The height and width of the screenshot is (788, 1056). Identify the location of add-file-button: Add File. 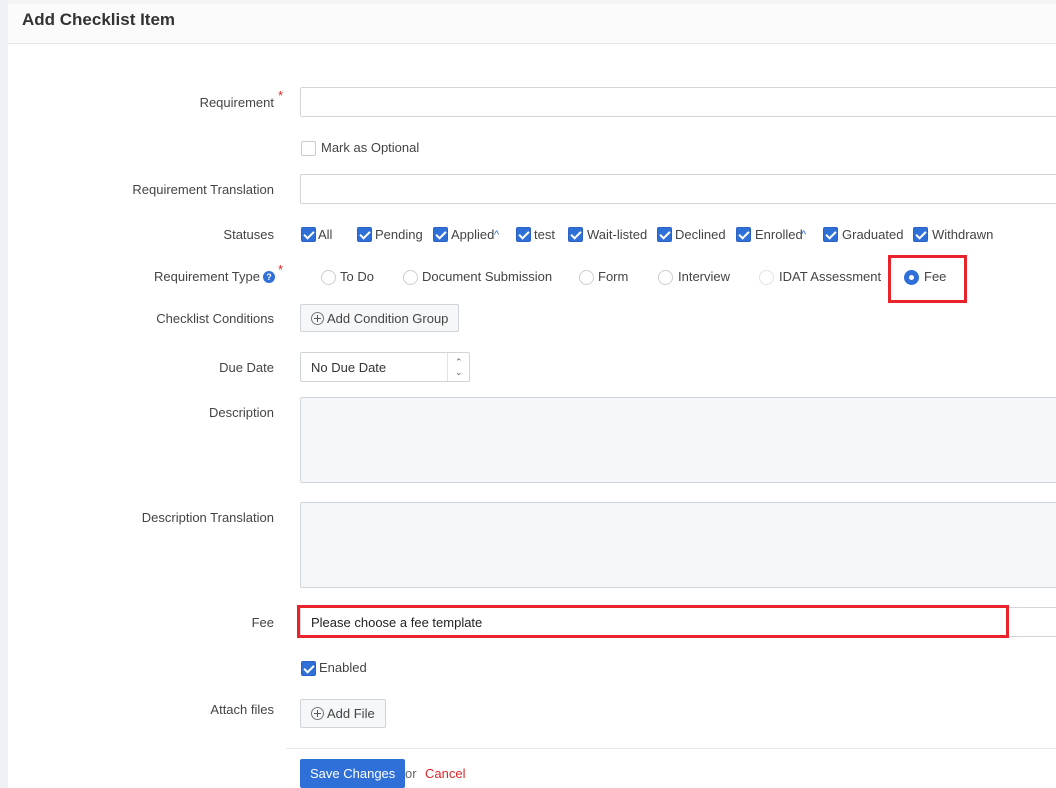
(343, 713).